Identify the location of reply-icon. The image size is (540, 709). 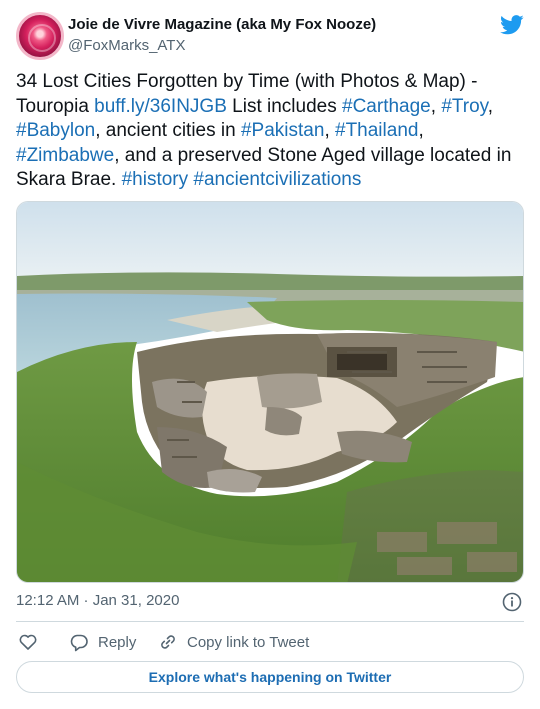
(79, 643).